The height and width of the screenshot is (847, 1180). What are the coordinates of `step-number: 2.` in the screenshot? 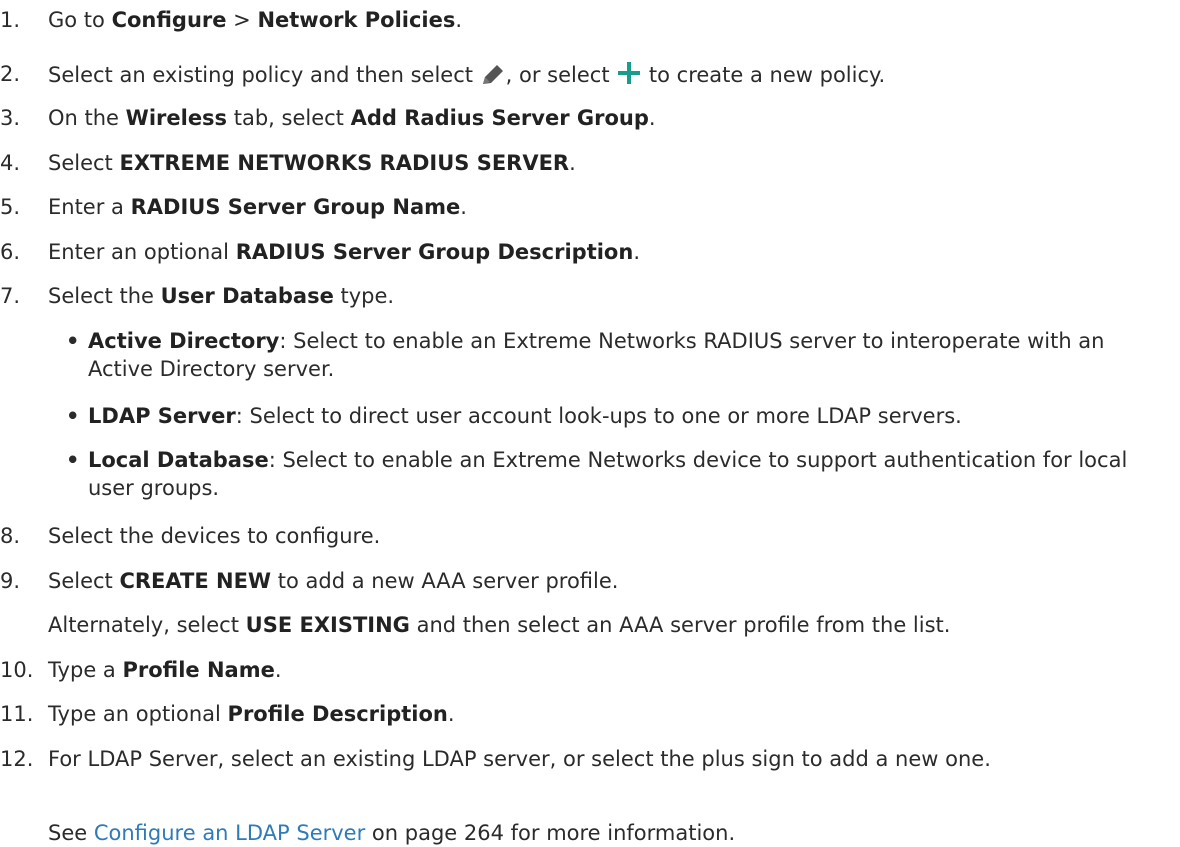 It's located at (10, 74).